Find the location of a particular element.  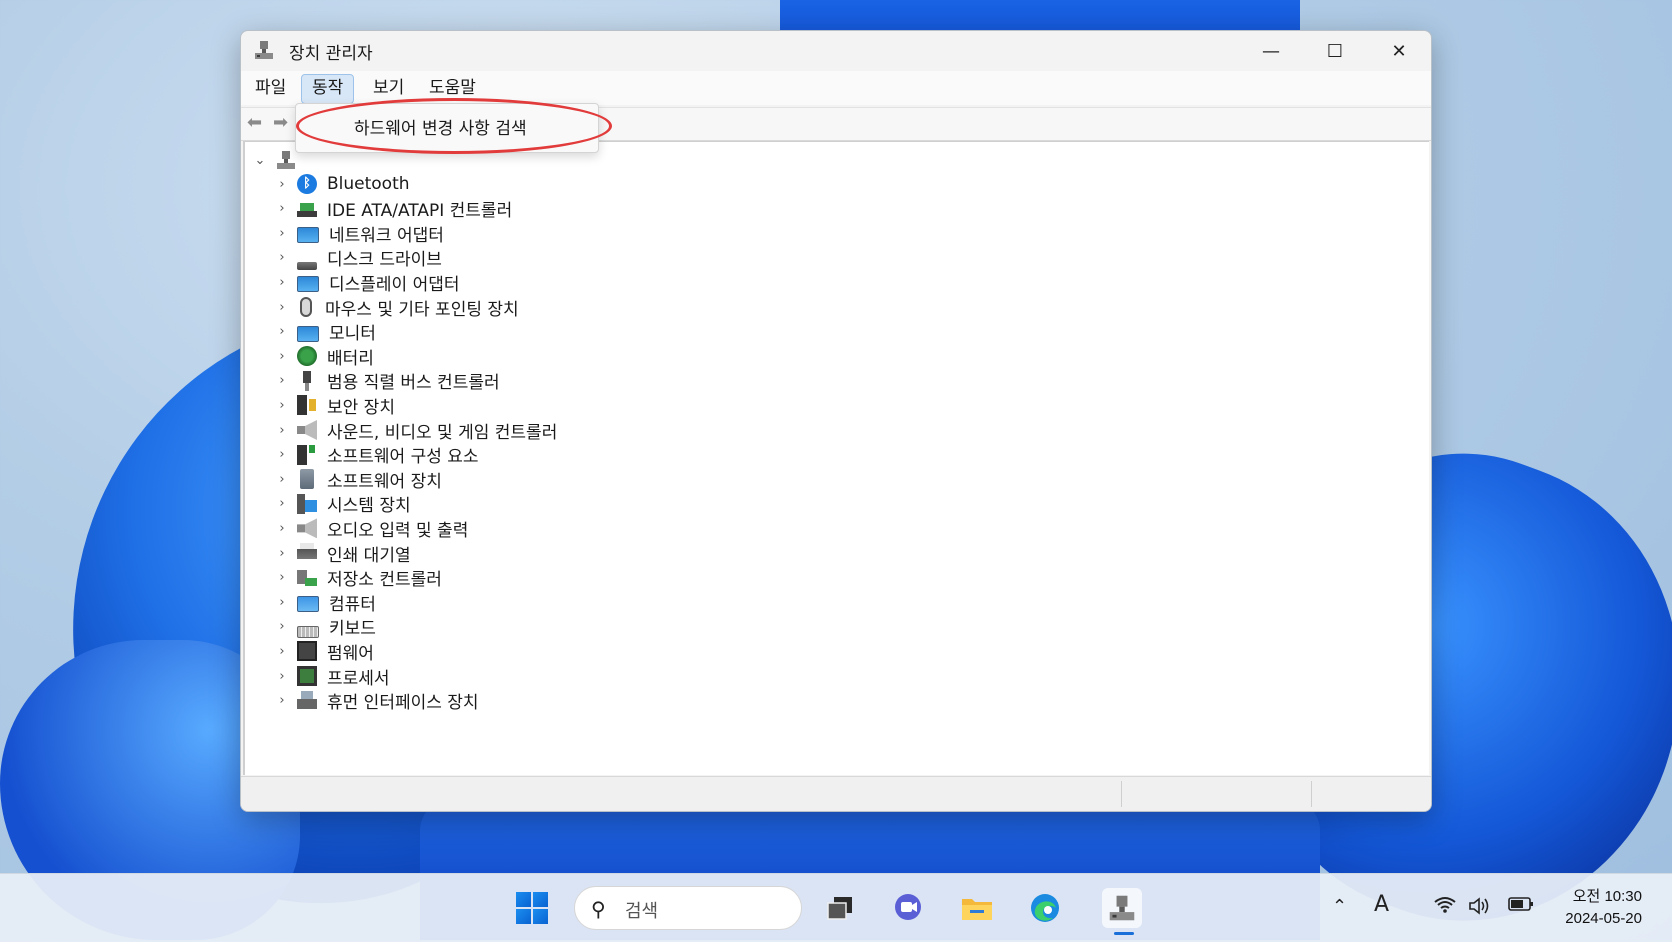

chat-button is located at coordinates (908, 908).